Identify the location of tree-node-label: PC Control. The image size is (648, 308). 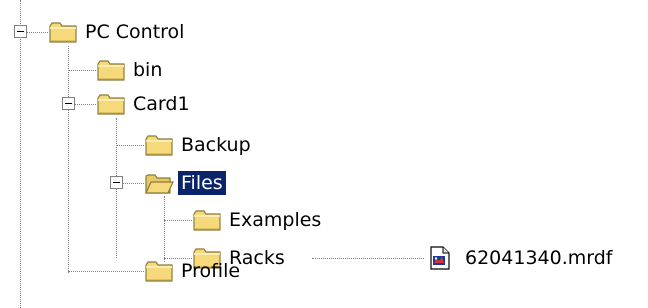
(135, 32).